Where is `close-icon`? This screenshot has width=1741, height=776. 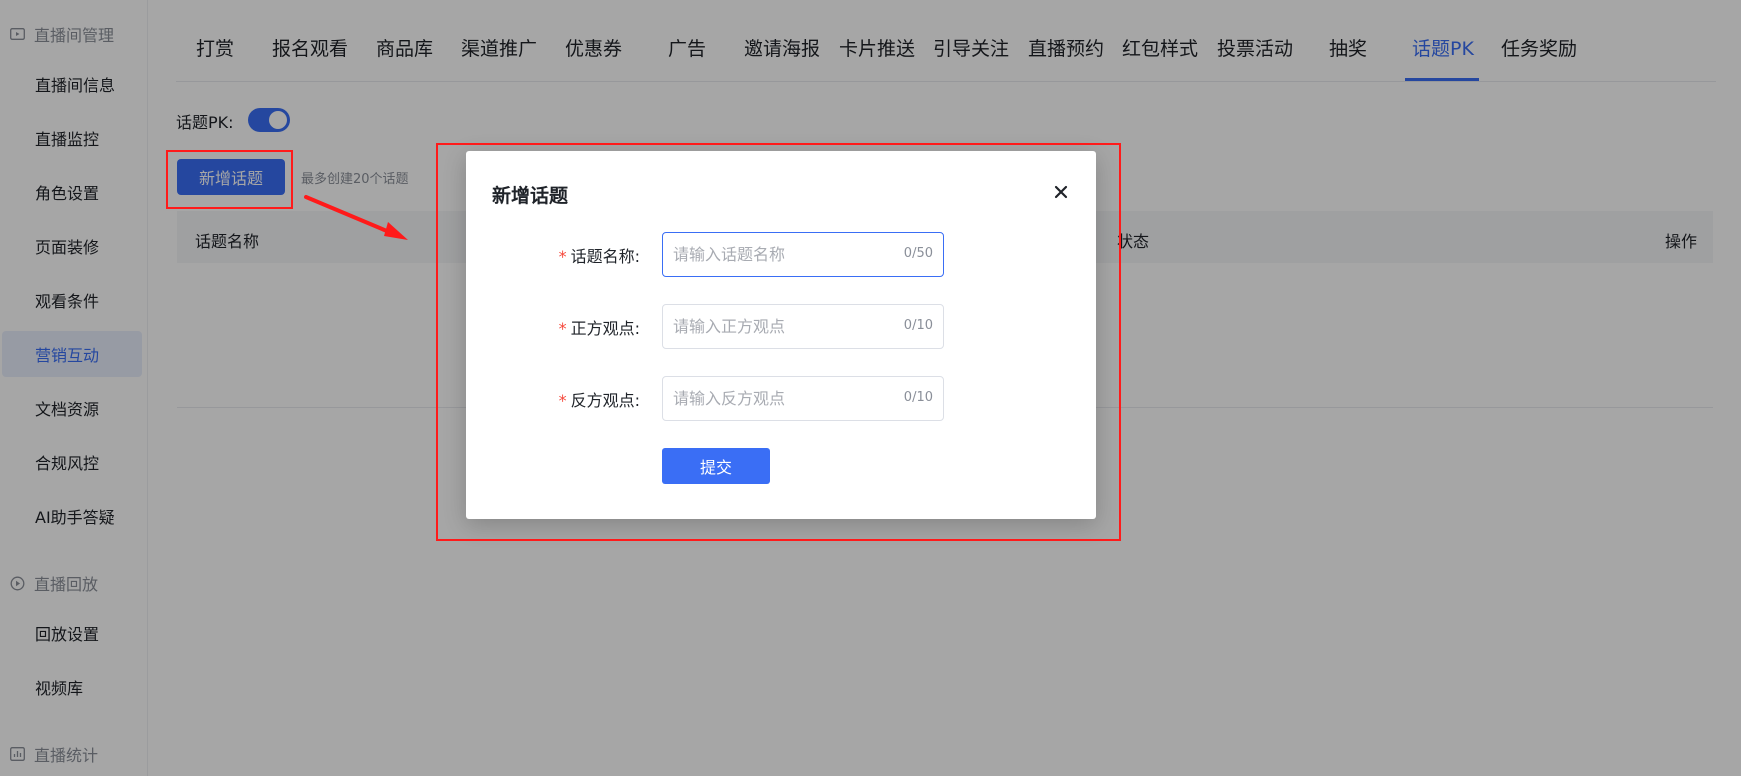
close-icon is located at coordinates (1061, 192).